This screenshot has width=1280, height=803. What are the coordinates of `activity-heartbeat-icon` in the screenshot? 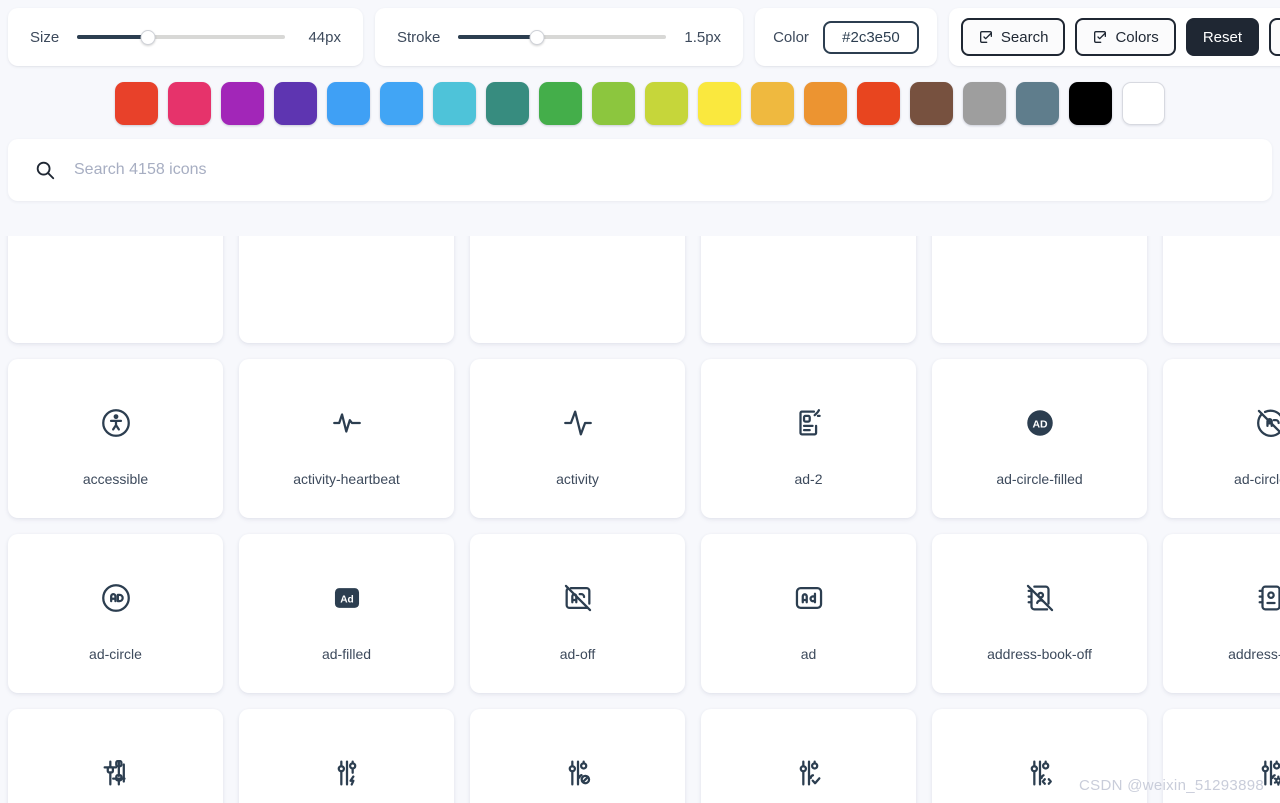 It's located at (347, 423).